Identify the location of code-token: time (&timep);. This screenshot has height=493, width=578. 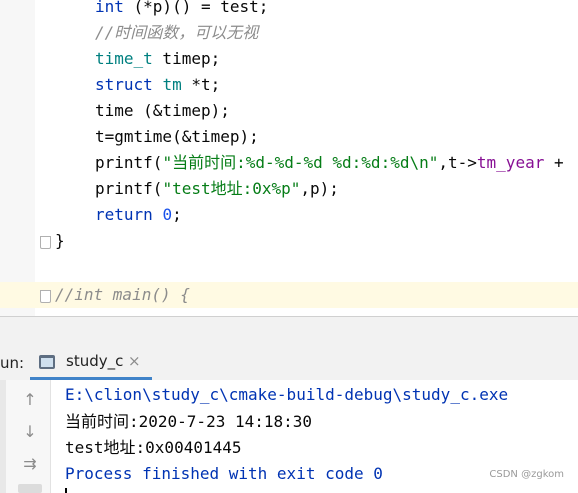
(162, 110).